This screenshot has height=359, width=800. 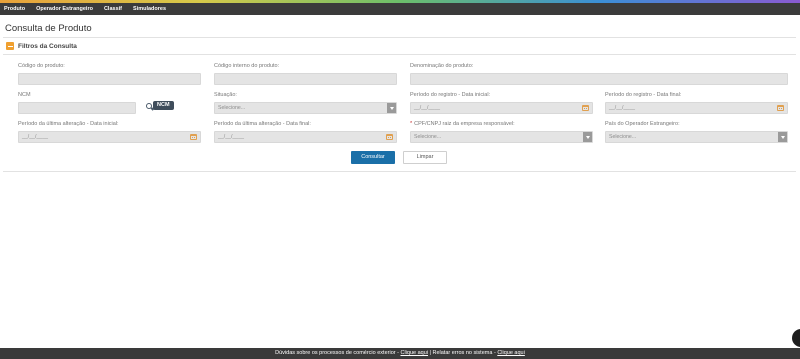 I want to click on page-title: Consulta de Produto, so click(x=48, y=28).